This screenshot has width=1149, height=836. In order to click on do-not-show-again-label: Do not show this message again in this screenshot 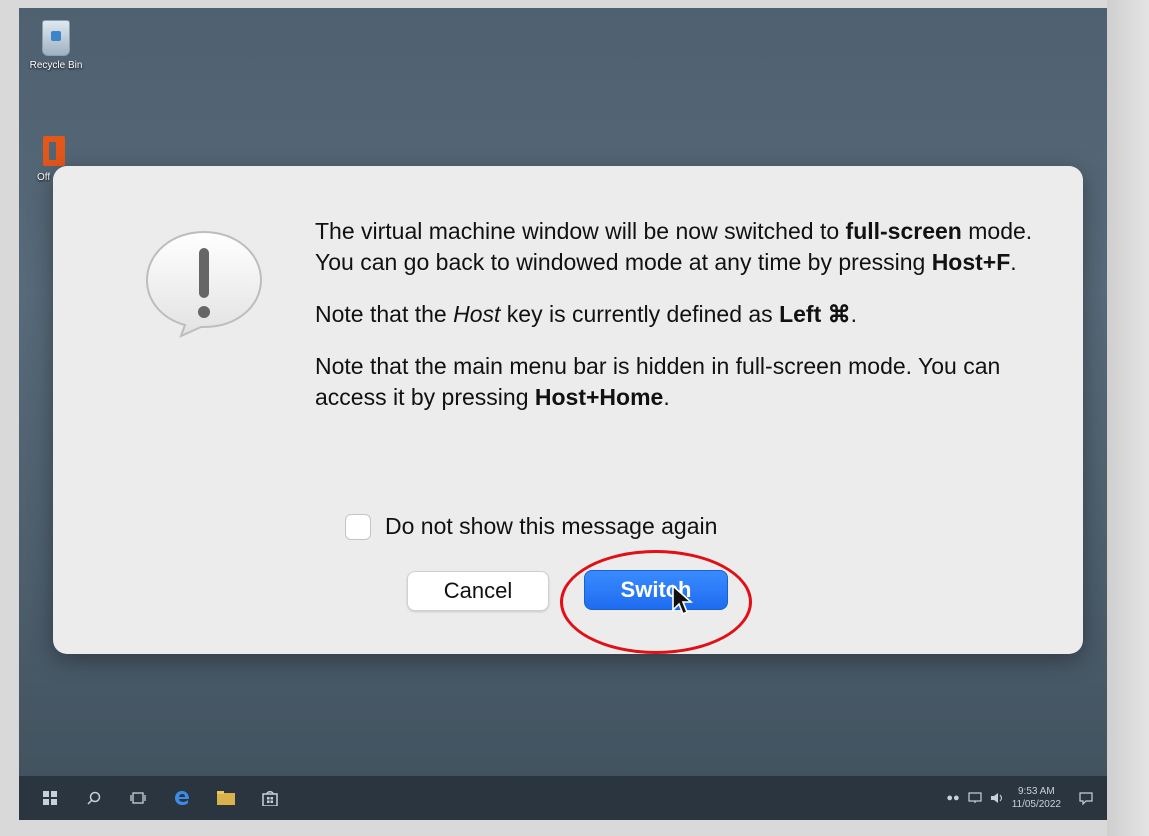, I will do `click(551, 526)`.